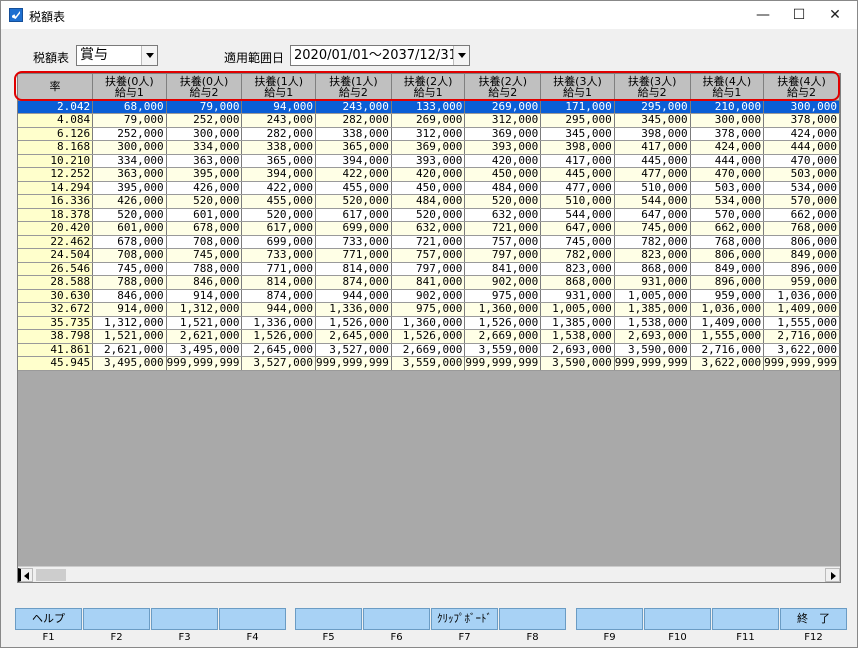 The height and width of the screenshot is (648, 858). Describe the element at coordinates (353, 269) in the screenshot. I see `amount-cell: 814,000` at that location.